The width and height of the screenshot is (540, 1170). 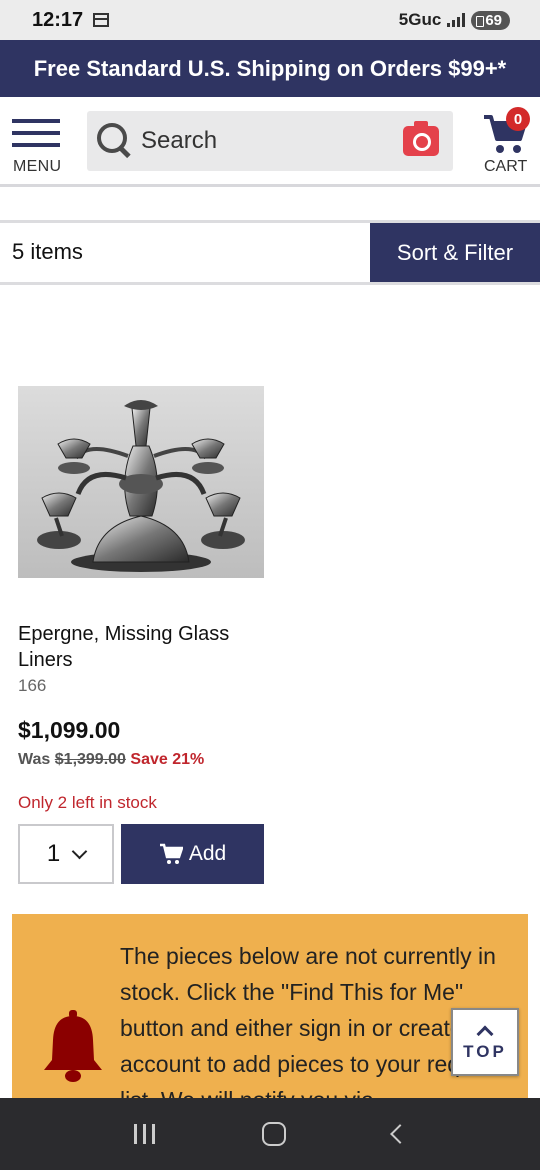 What do you see at coordinates (101, 20) in the screenshot?
I see `calendar-icon` at bounding box center [101, 20].